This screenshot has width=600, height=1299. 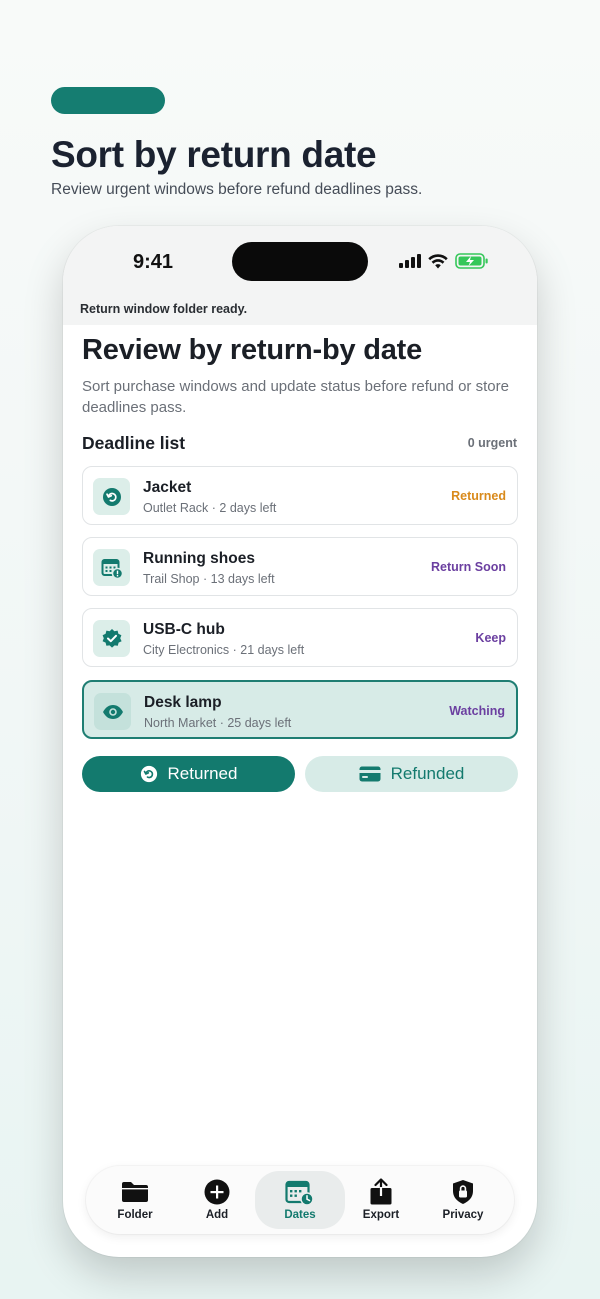 What do you see at coordinates (214, 154) in the screenshot?
I see `promo-title: Sort by return date` at bounding box center [214, 154].